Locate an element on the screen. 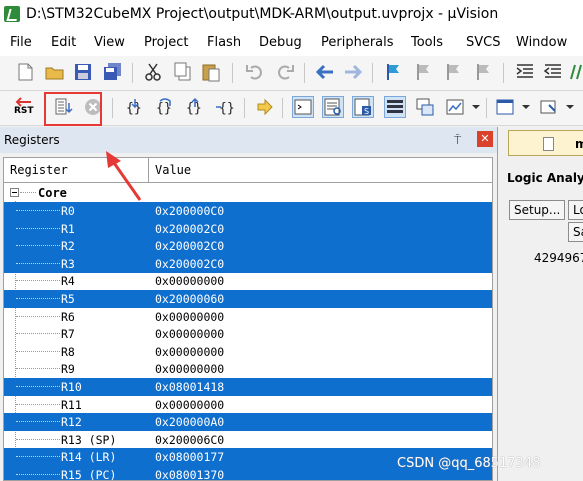 This screenshot has width=583, height=481. registers-panel-header: Registers ⍑ ✕ is located at coordinates (248, 140).